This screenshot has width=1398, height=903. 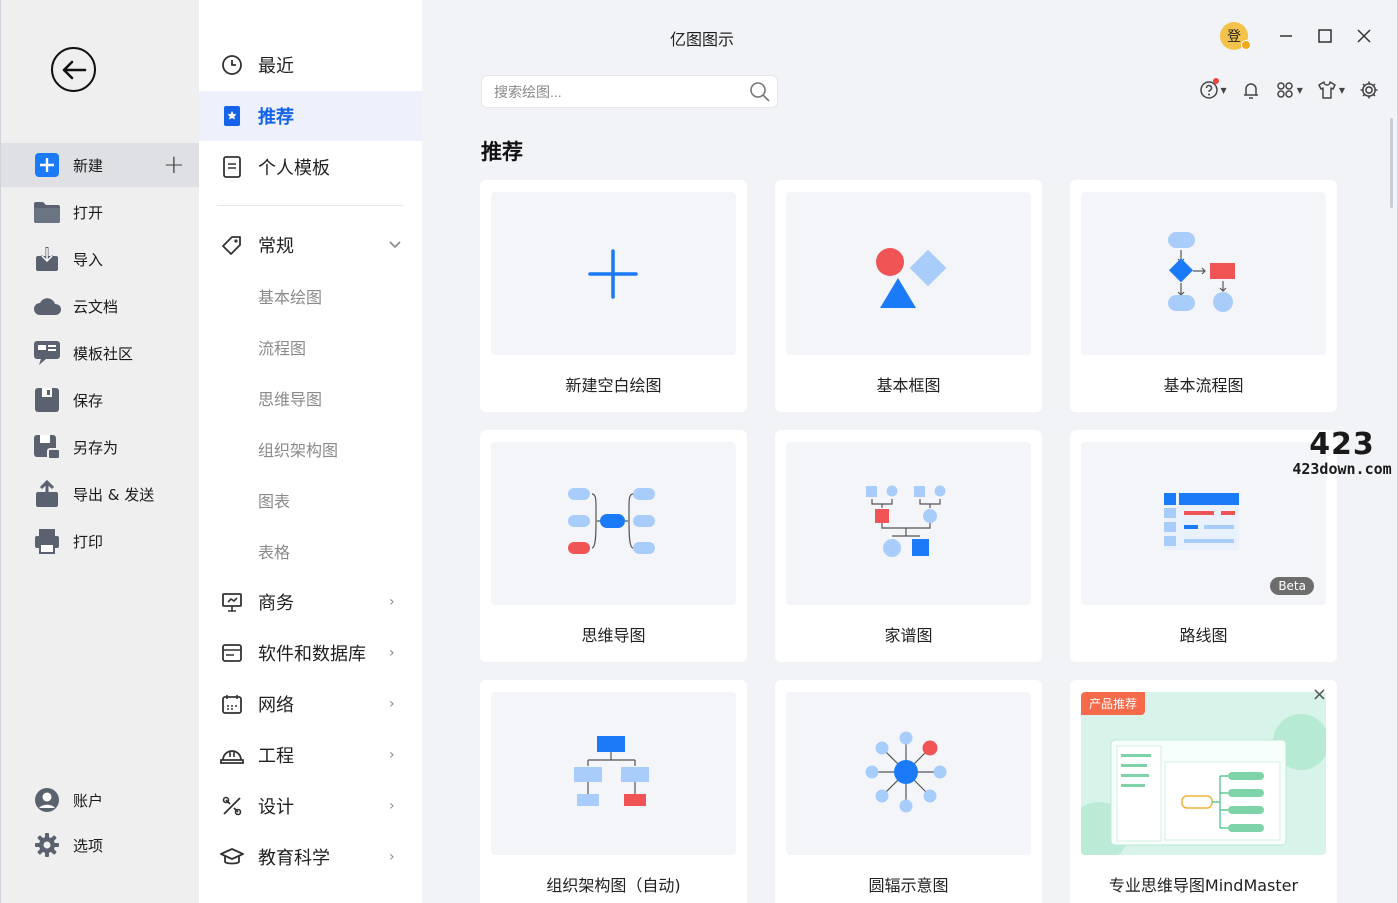 What do you see at coordinates (294, 858) in the screenshot?
I see `category-education-label: 教育科学` at bounding box center [294, 858].